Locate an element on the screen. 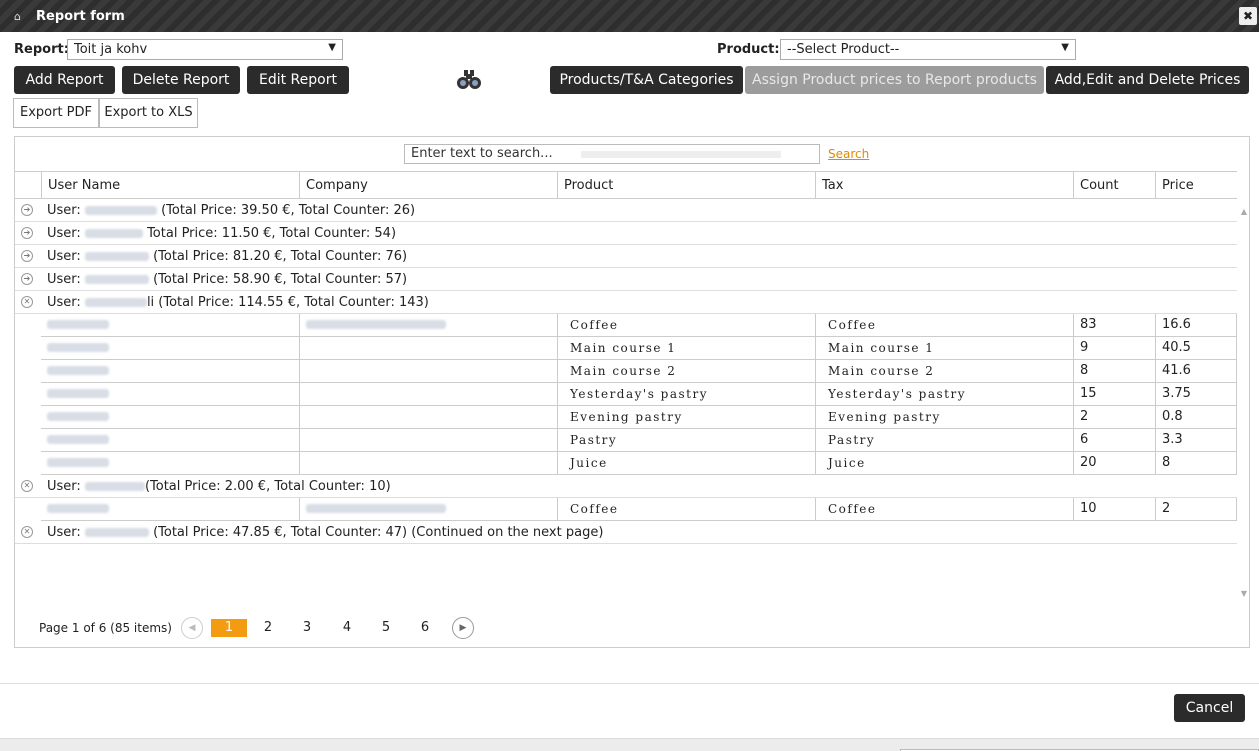 This screenshot has height=751, width=1259. export-xls-button: Export to XLS is located at coordinates (148, 113).